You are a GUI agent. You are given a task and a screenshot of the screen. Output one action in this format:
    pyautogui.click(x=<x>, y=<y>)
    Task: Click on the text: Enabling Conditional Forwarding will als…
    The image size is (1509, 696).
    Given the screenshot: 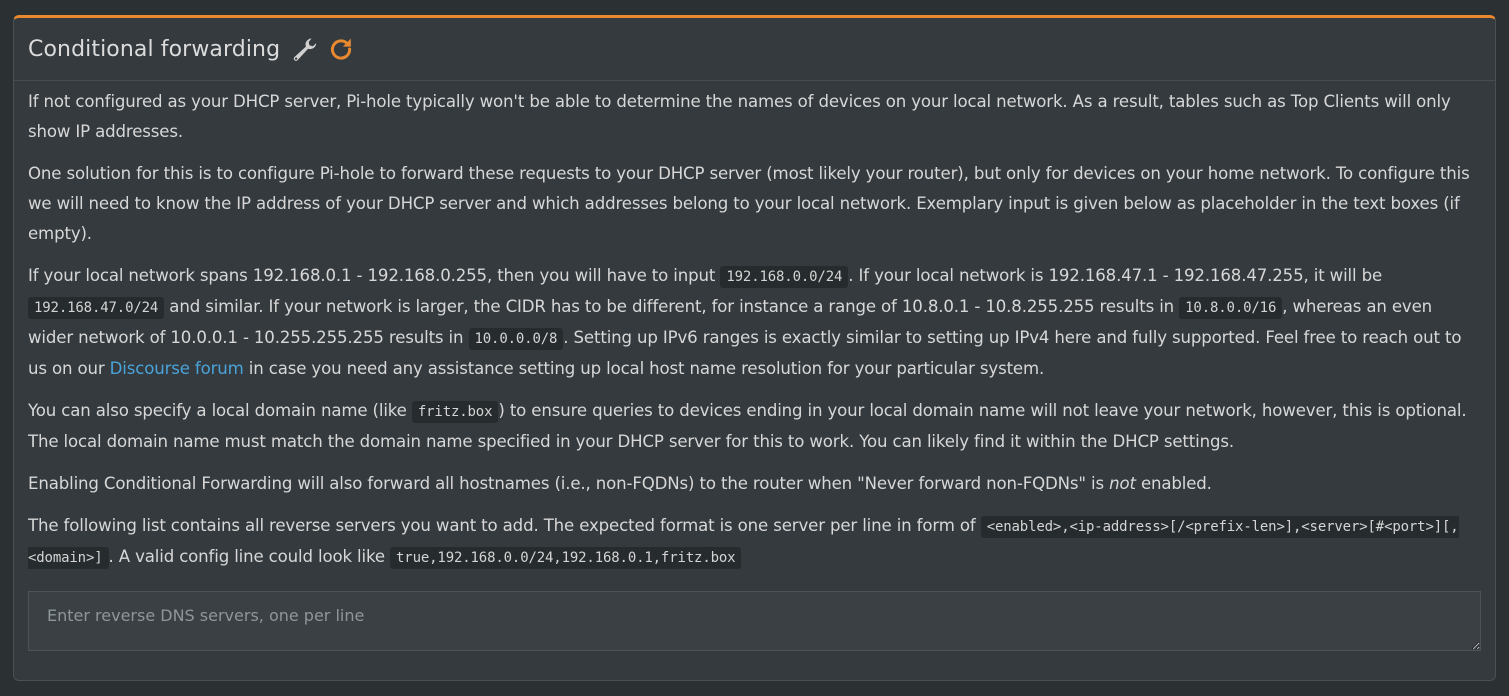 What is the action you would take?
    pyautogui.click(x=569, y=483)
    